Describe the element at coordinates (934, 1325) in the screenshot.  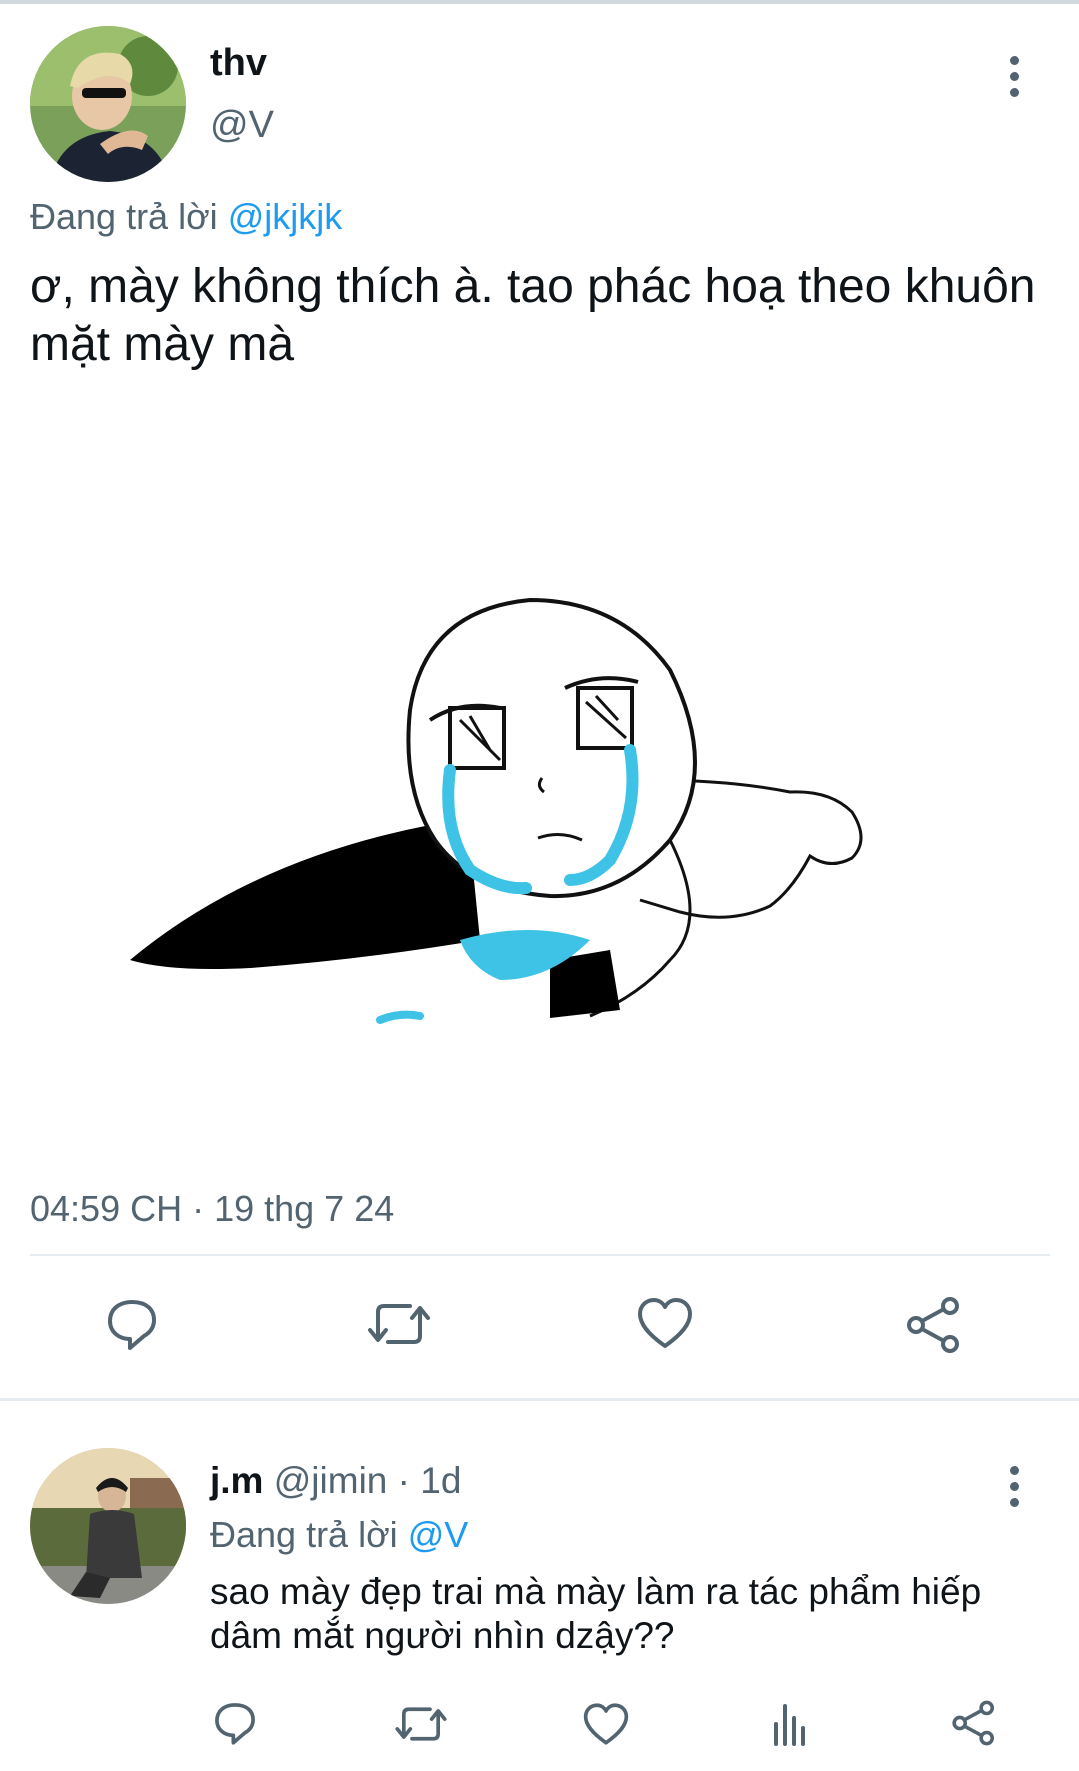
I see `share-icon` at that location.